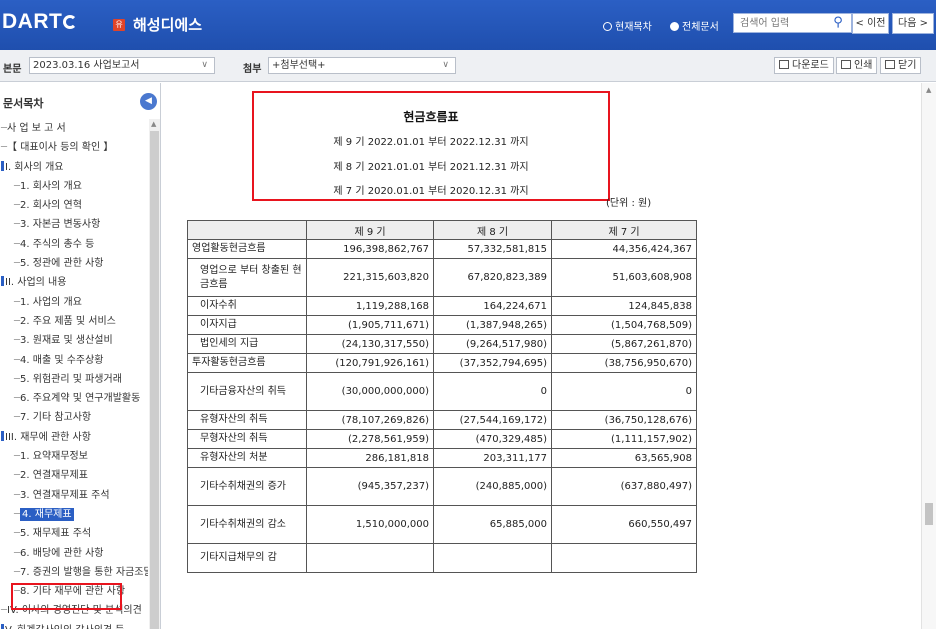 The height and width of the screenshot is (629, 936). What do you see at coordinates (907, 65) in the screenshot?
I see `close-label: 닫기` at bounding box center [907, 65].